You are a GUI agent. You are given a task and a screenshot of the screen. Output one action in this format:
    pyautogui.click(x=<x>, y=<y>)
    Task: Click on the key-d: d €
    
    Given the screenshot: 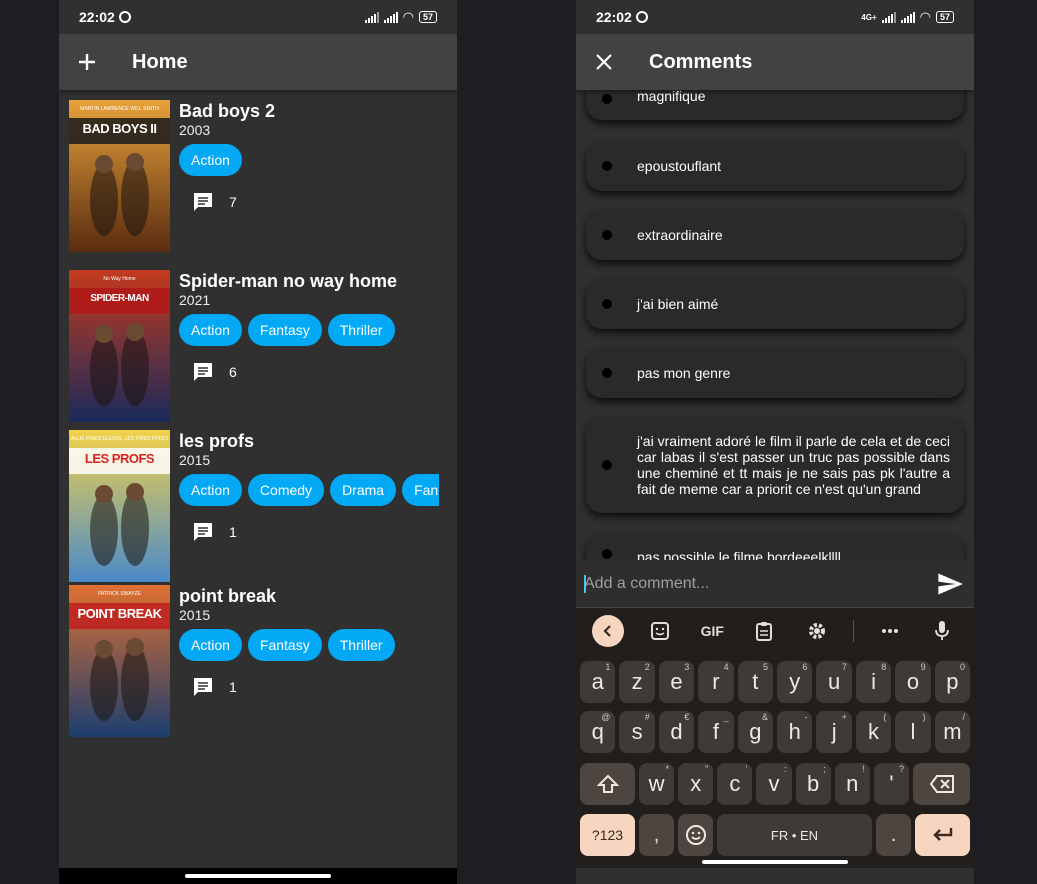 What is the action you would take?
    pyautogui.click(x=676, y=732)
    